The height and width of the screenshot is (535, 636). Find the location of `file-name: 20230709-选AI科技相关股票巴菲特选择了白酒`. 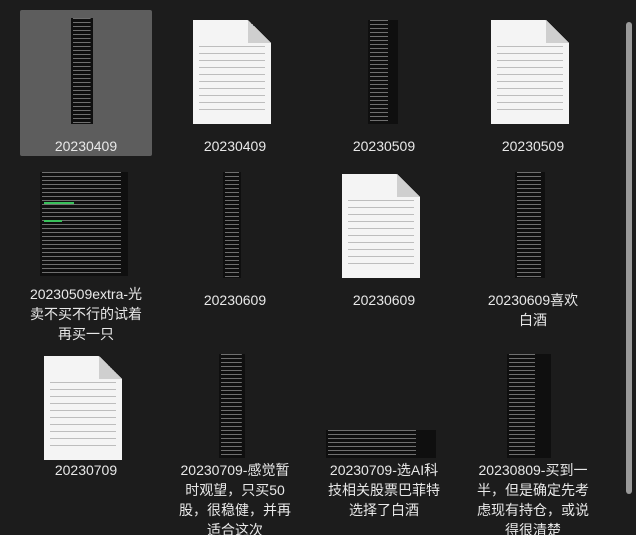

file-name: 20230709-选AI科技相关股票巴菲特选择了白酒 is located at coordinates (384, 490).